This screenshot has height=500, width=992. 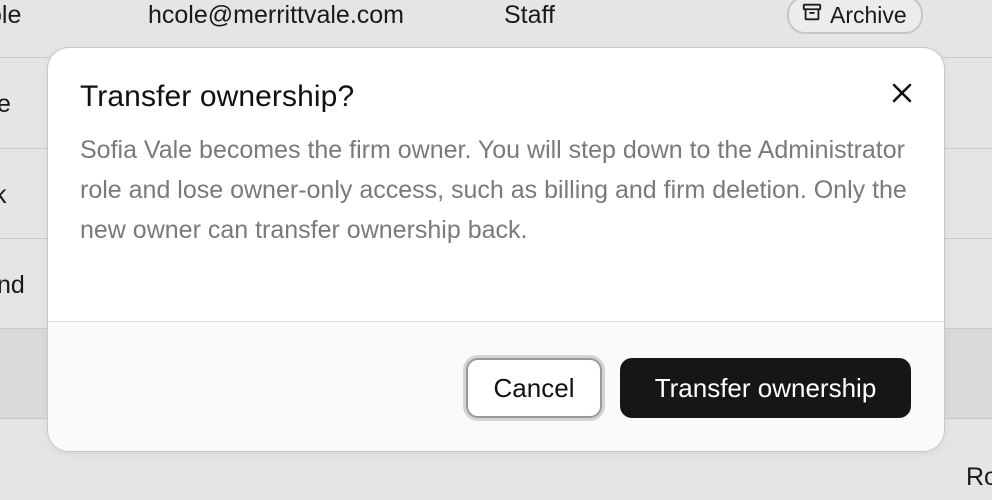 What do you see at coordinates (12, 285) in the screenshot?
I see `member-name: nd` at bounding box center [12, 285].